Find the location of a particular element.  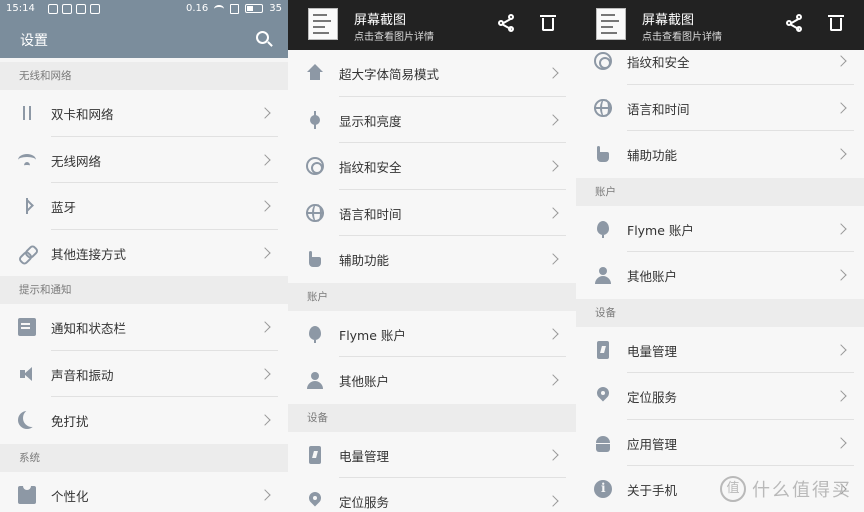

setting-label: 免打扰 is located at coordinates (70, 421).